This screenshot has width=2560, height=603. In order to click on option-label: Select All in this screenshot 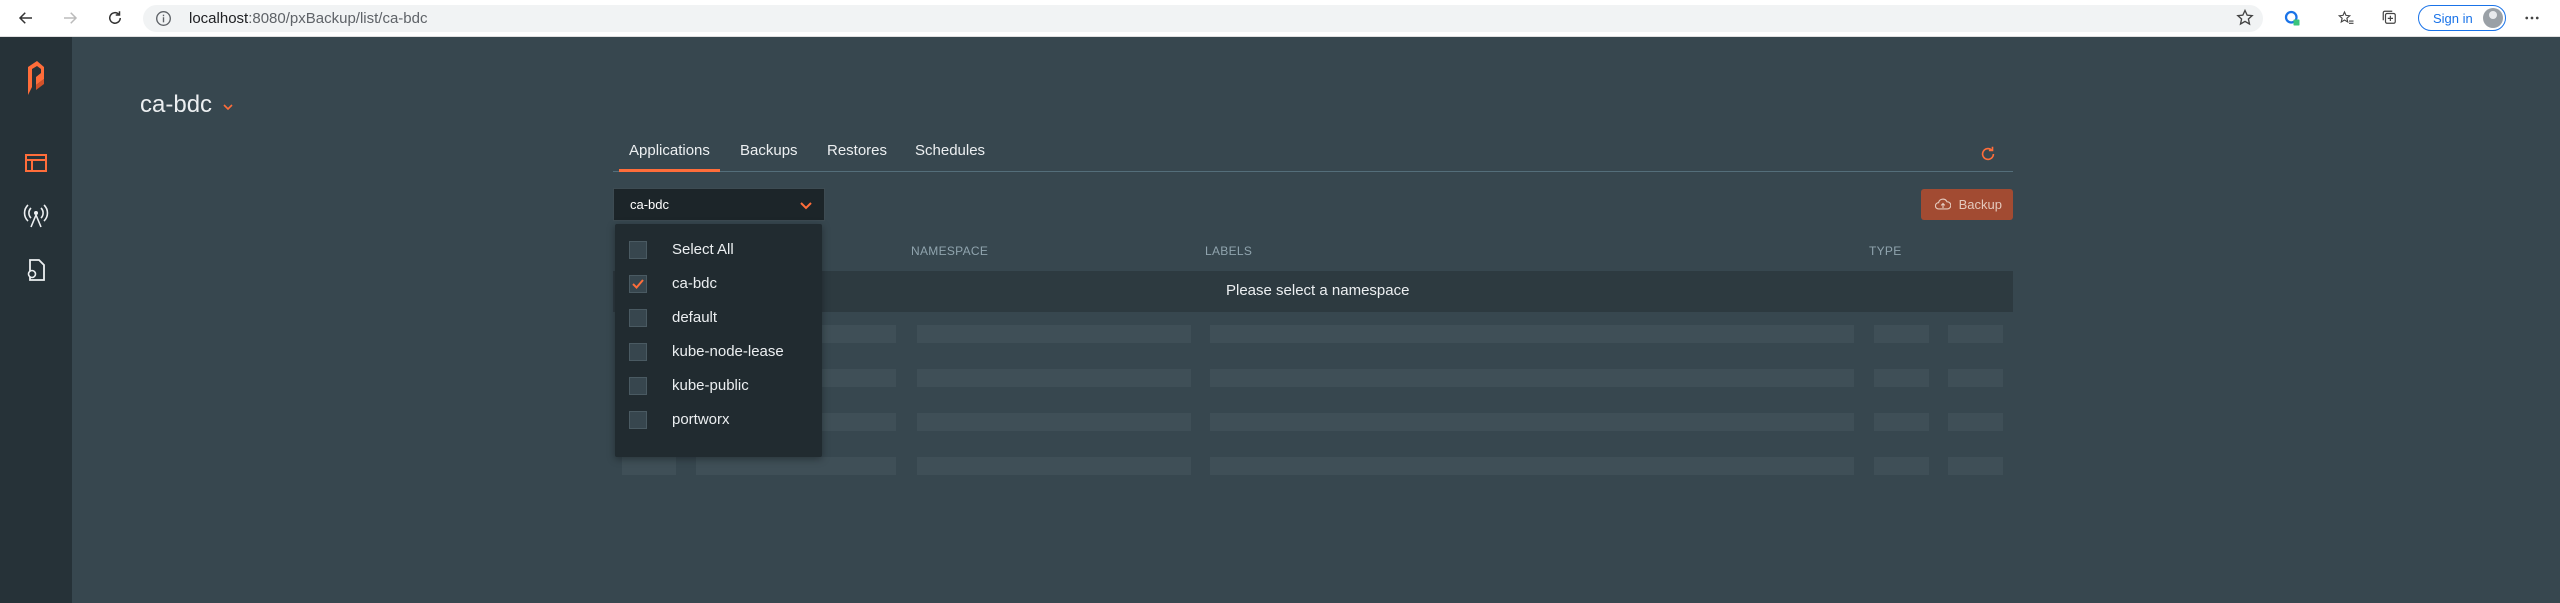, I will do `click(703, 249)`.